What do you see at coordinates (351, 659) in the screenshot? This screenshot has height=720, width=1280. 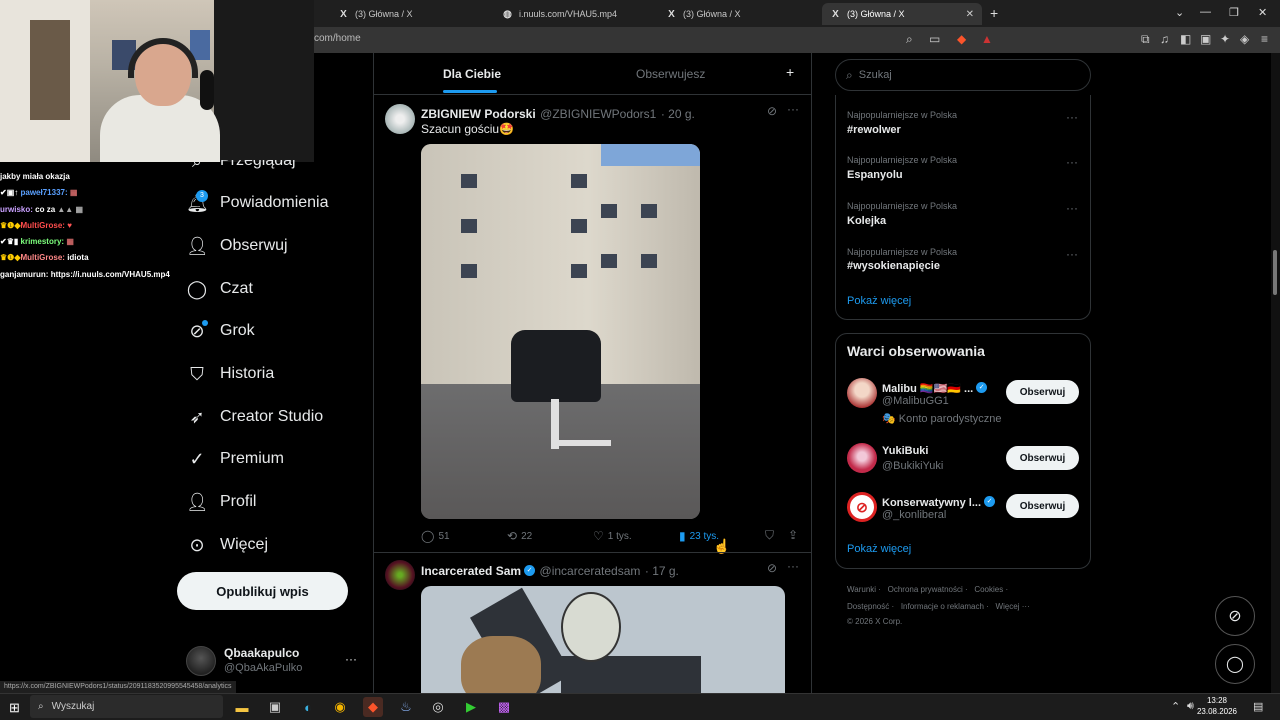 I see `account-more-icon: ···` at bounding box center [351, 659].